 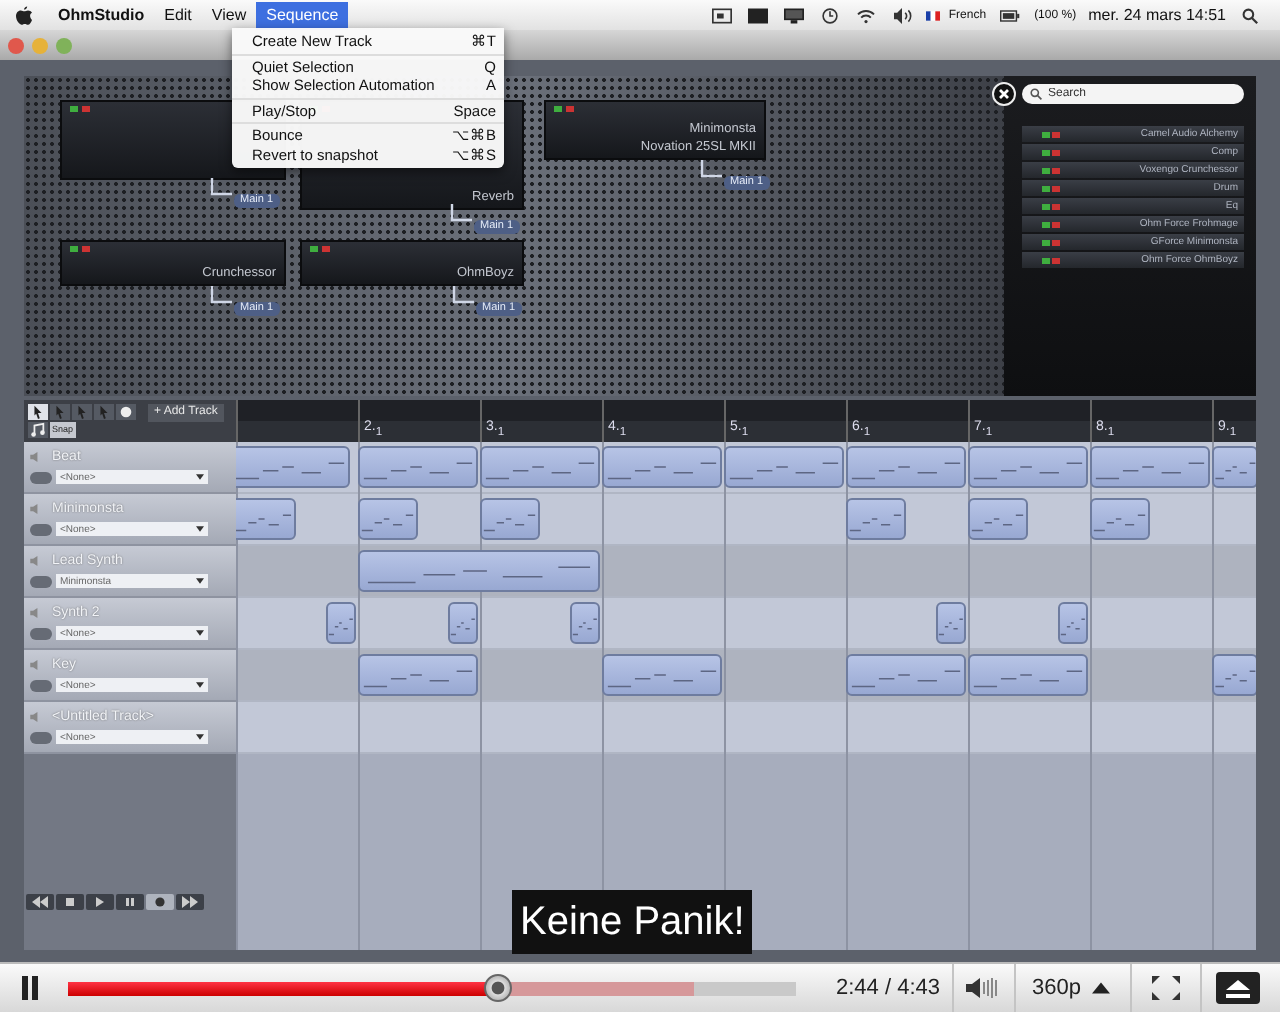 I want to click on expand-button, so click(x=1238, y=988).